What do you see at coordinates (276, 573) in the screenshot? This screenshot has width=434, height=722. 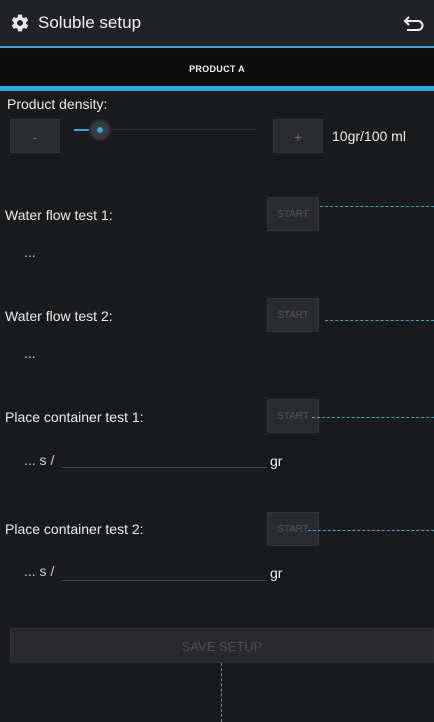 I see `place-container-test-2-unit: gr` at bounding box center [276, 573].